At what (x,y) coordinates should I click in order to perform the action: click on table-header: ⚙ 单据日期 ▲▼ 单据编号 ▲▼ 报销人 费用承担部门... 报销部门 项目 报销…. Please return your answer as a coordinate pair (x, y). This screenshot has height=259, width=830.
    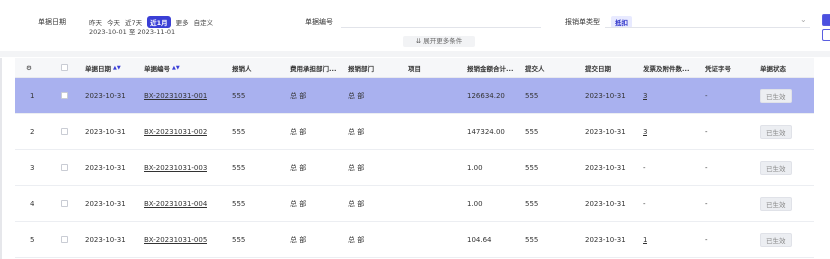
    Looking at the image, I should click on (414, 68).